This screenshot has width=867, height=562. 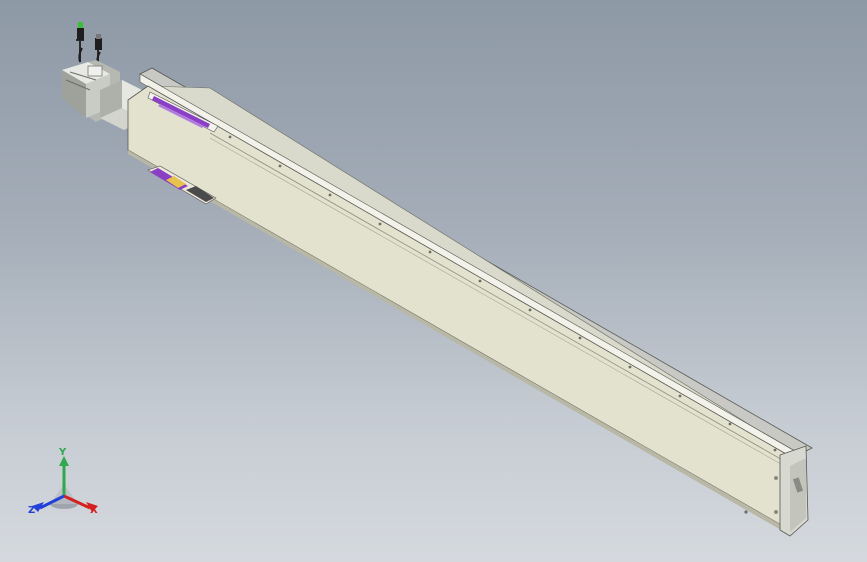 I want to click on view-orientation-triad: Y X Z, so click(x=66, y=484).